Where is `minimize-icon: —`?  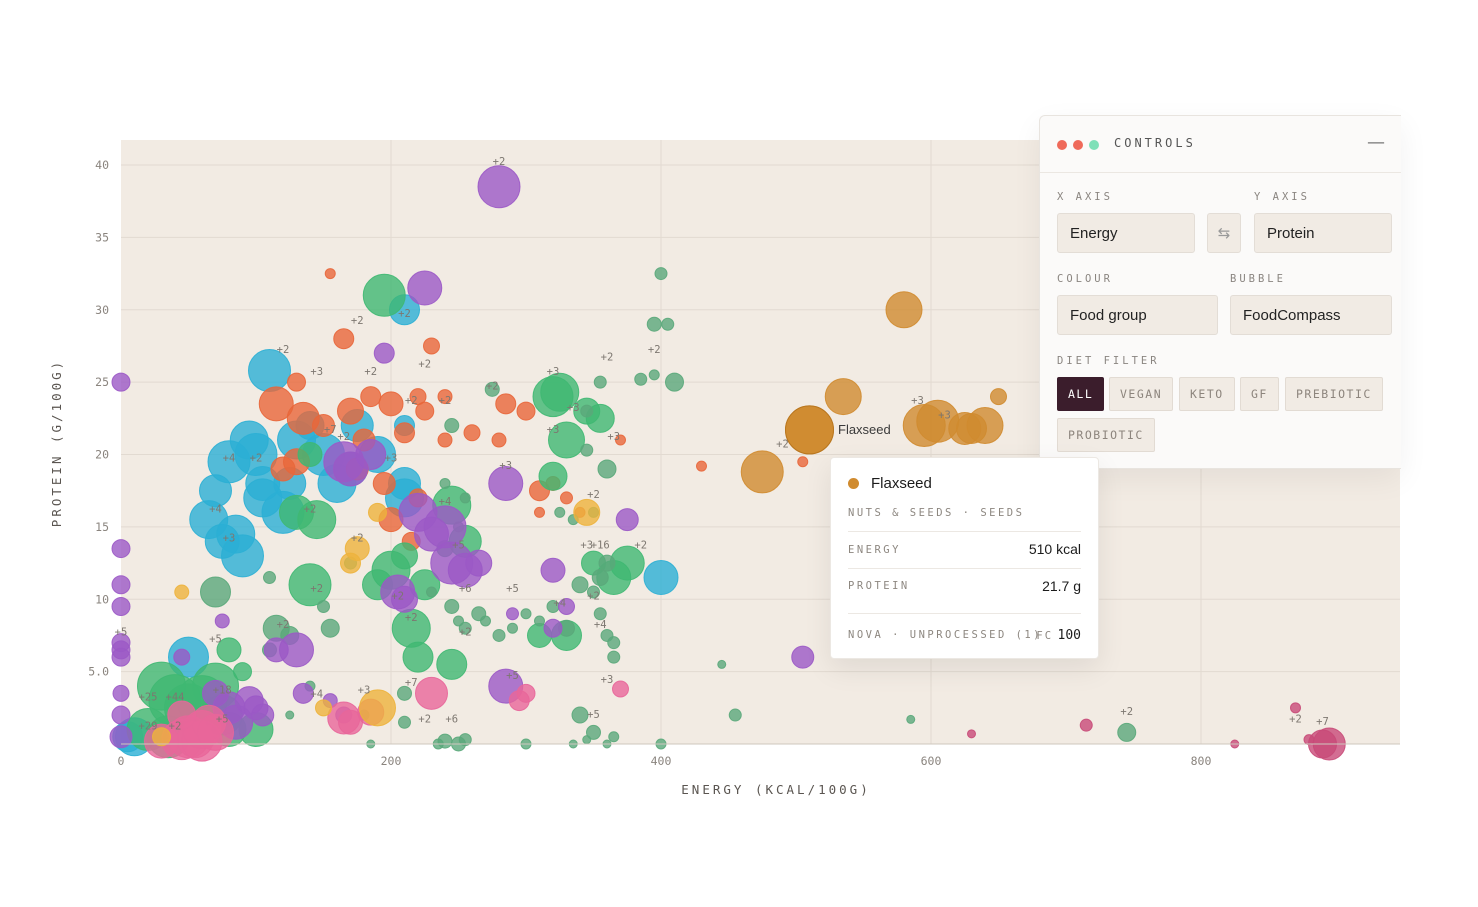 minimize-icon: — is located at coordinates (1376, 142).